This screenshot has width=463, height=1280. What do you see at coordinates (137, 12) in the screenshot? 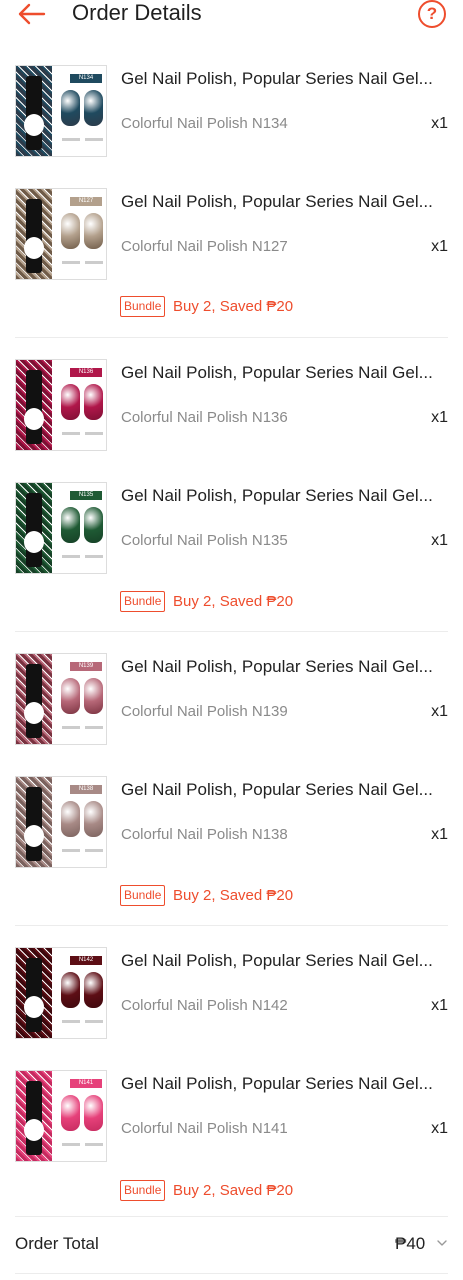
I see `page-title: Order Details` at bounding box center [137, 12].